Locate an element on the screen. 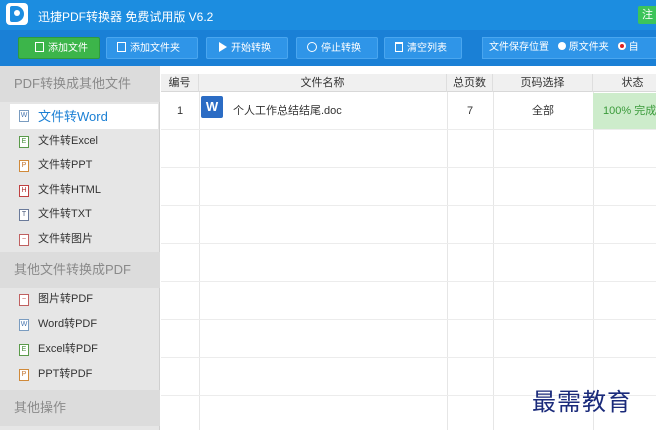 The height and width of the screenshot is (430, 656). sidebar-item-file-to-txt: T 文件转TXT is located at coordinates (84, 214).